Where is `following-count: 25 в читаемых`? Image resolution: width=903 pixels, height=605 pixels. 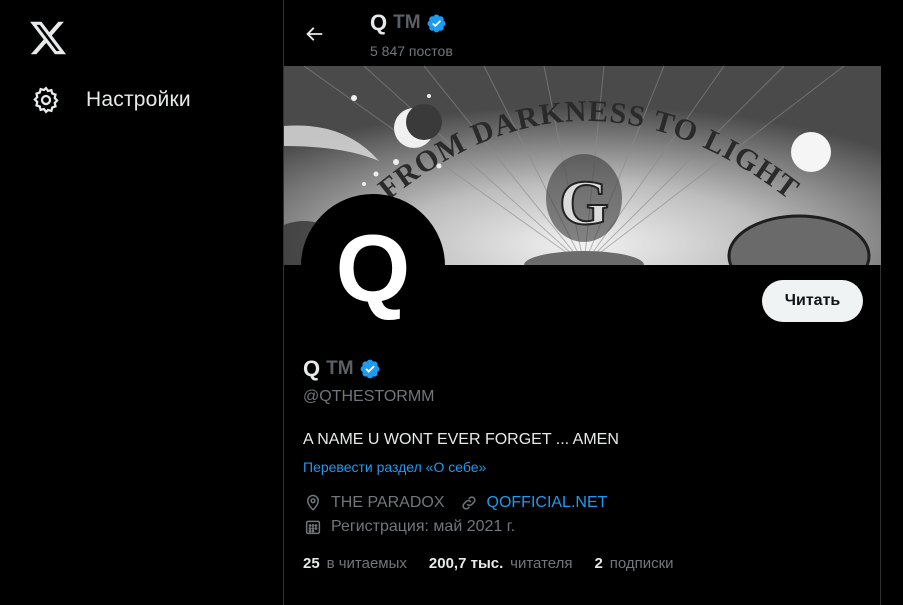 following-count: 25 в читаемых is located at coordinates (355, 563).